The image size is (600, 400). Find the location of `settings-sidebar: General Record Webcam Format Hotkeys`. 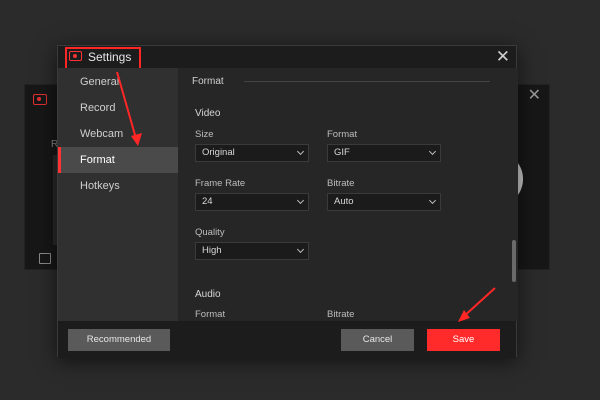

settings-sidebar: General Record Webcam Format Hotkeys is located at coordinates (118, 194).